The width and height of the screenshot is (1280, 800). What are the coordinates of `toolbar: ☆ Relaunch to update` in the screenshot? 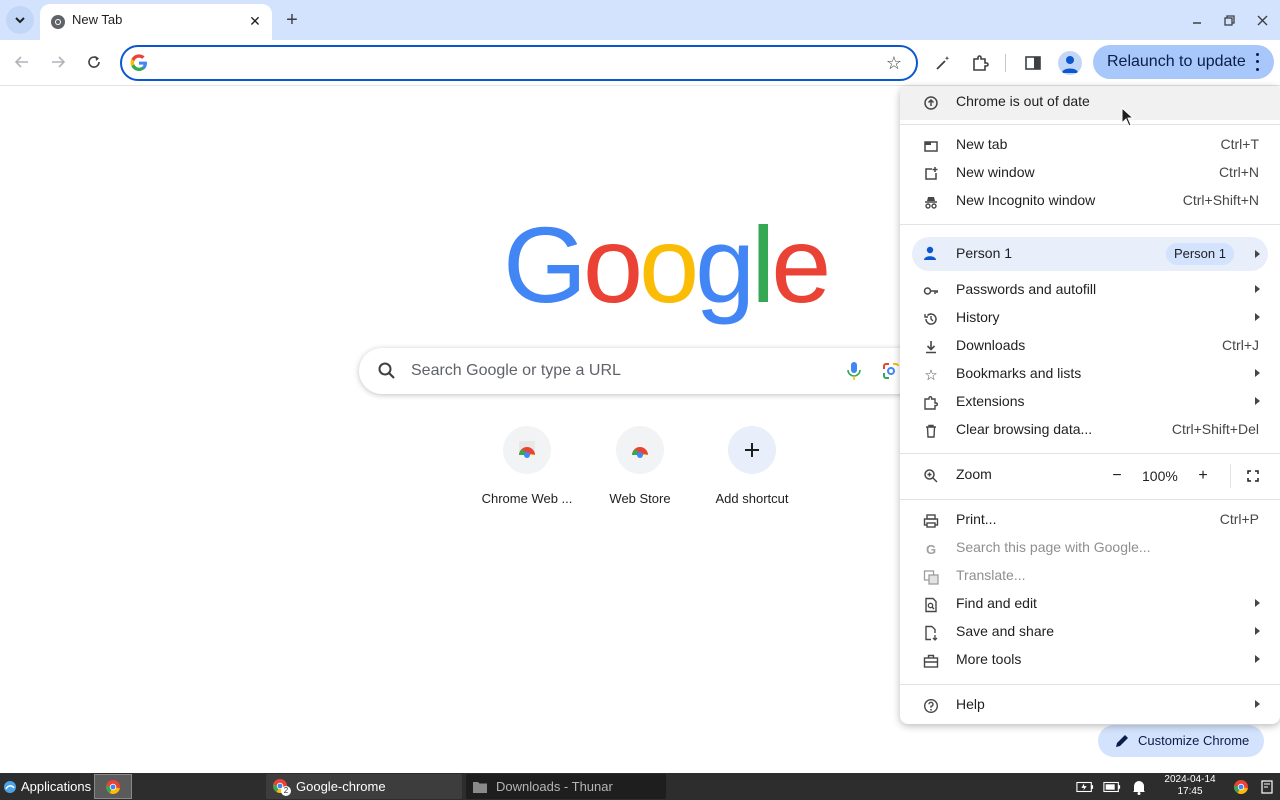 It's located at (640, 63).